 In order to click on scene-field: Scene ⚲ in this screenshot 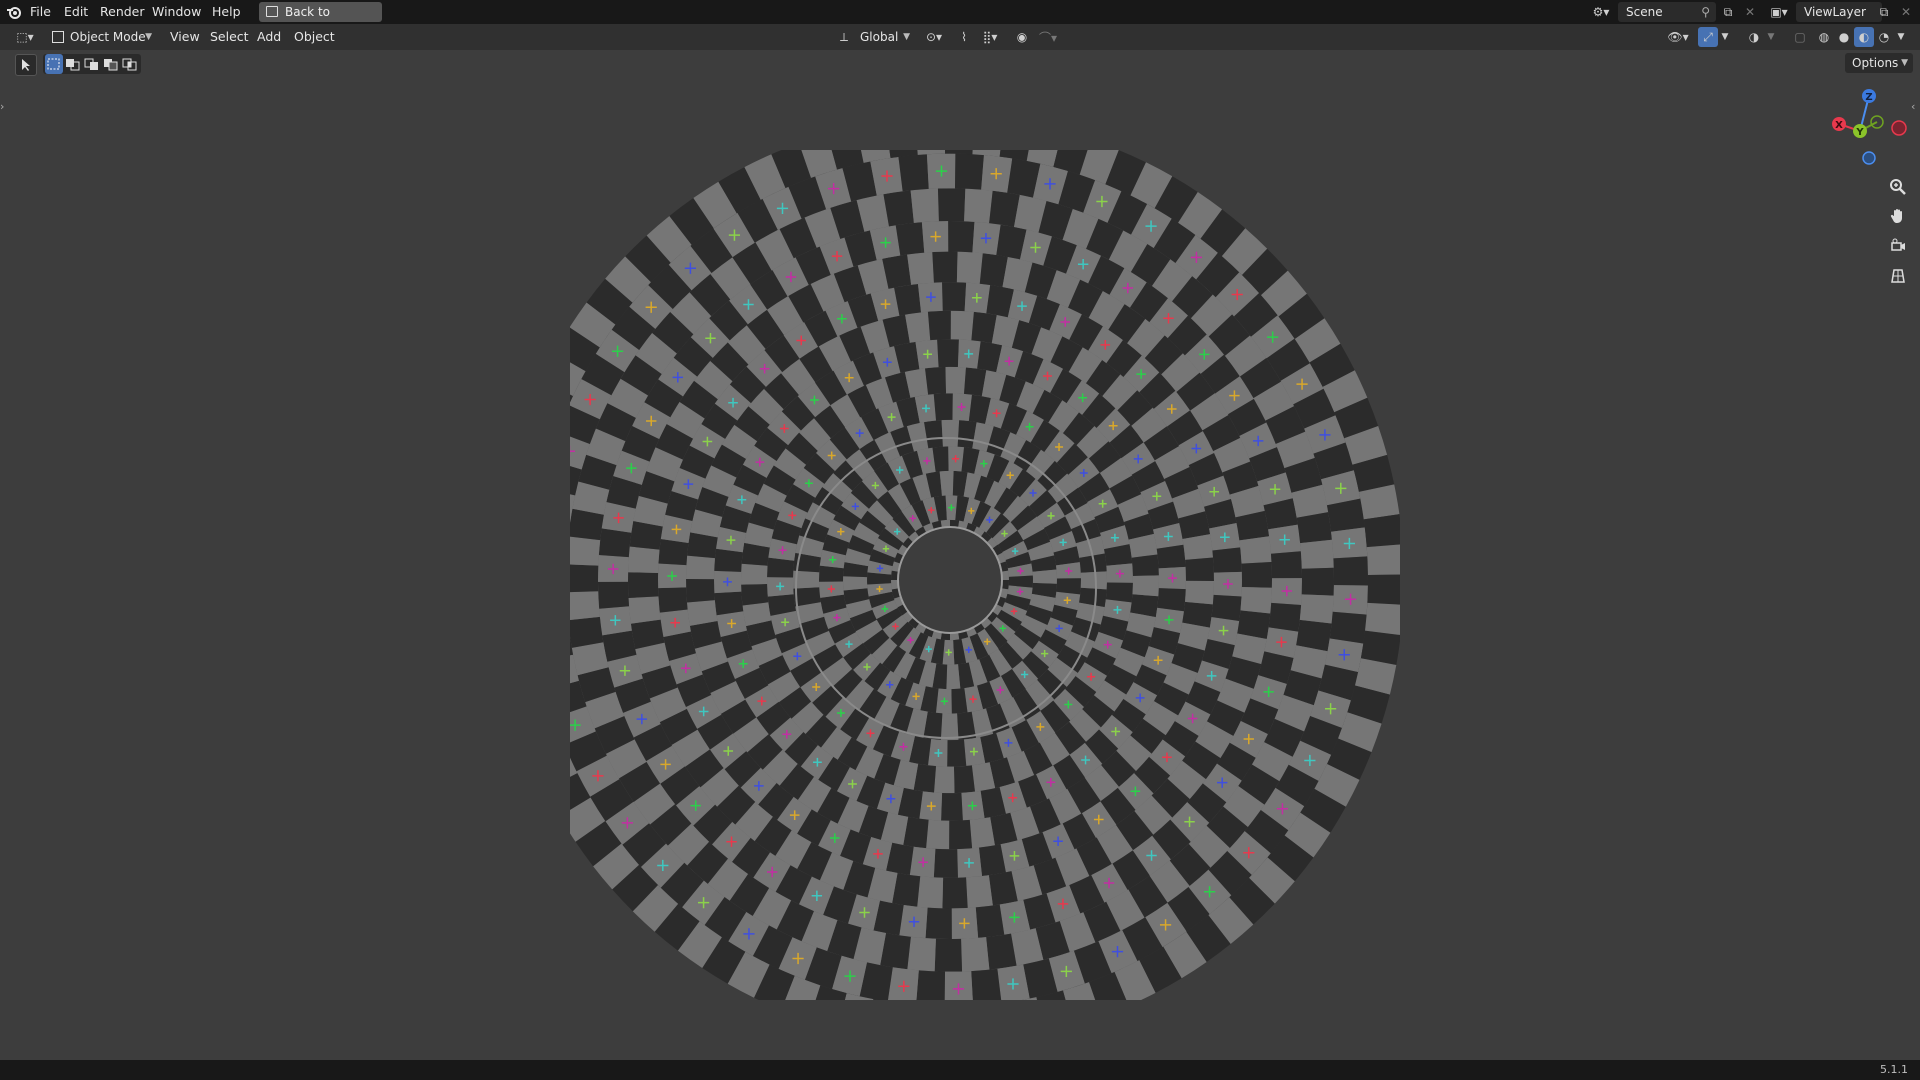, I will do `click(1667, 12)`.